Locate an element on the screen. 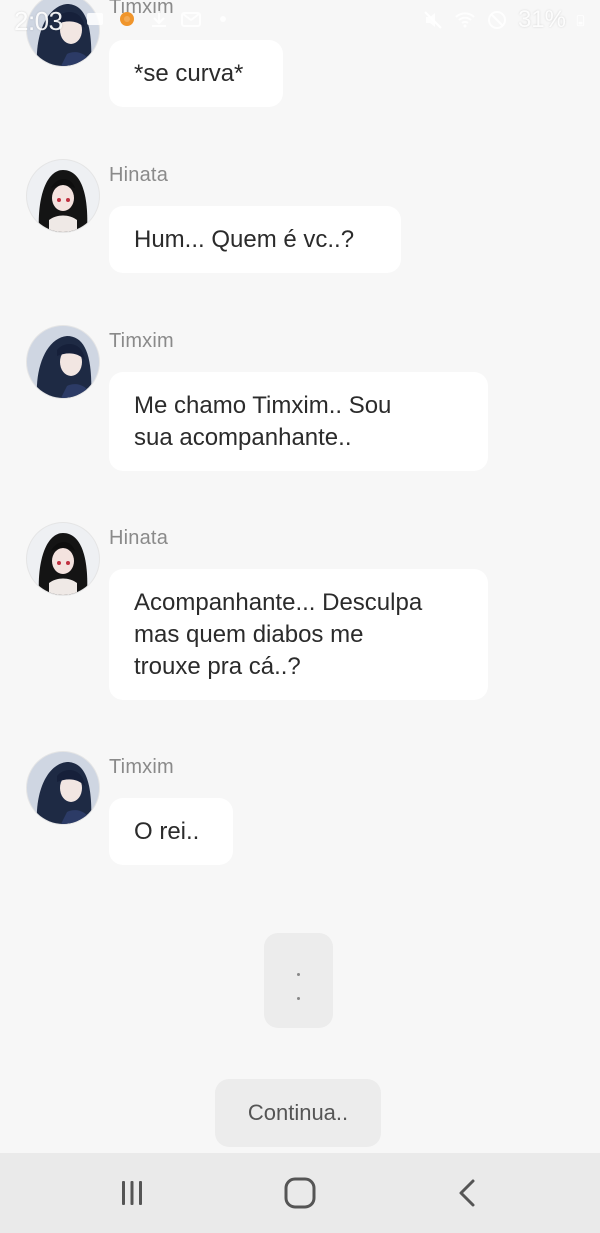 This screenshot has height=1233, width=600. mail-icon is located at coordinates (191, 19).